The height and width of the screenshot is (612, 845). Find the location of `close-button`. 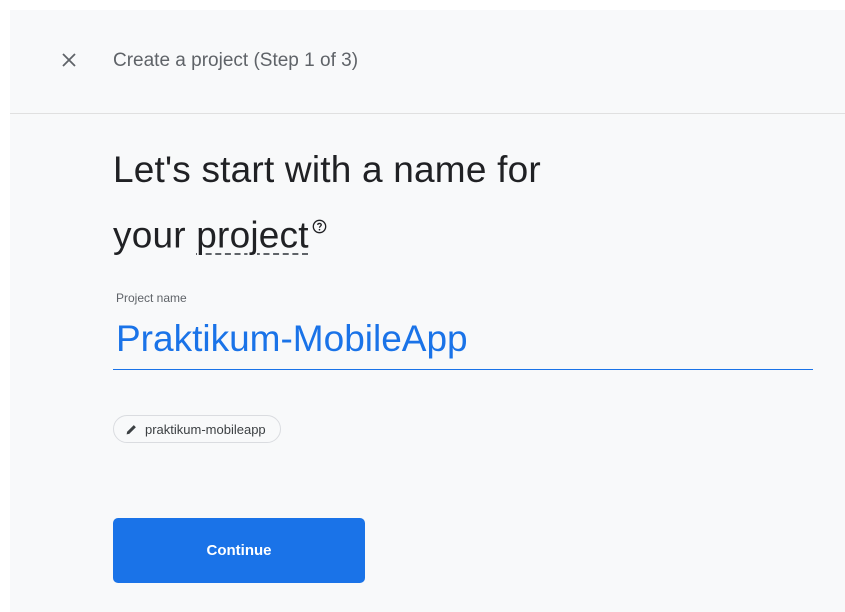

close-button is located at coordinates (69, 60).